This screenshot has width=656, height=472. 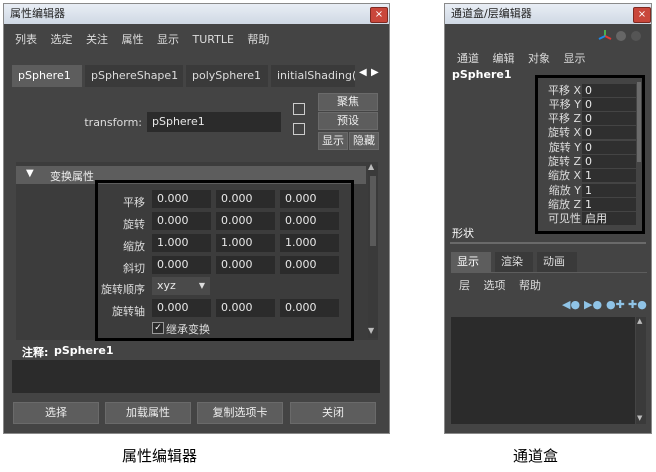 What do you see at coordinates (134, 76) in the screenshot?
I see `tab-psphereshape1: pSphereShape1` at bounding box center [134, 76].